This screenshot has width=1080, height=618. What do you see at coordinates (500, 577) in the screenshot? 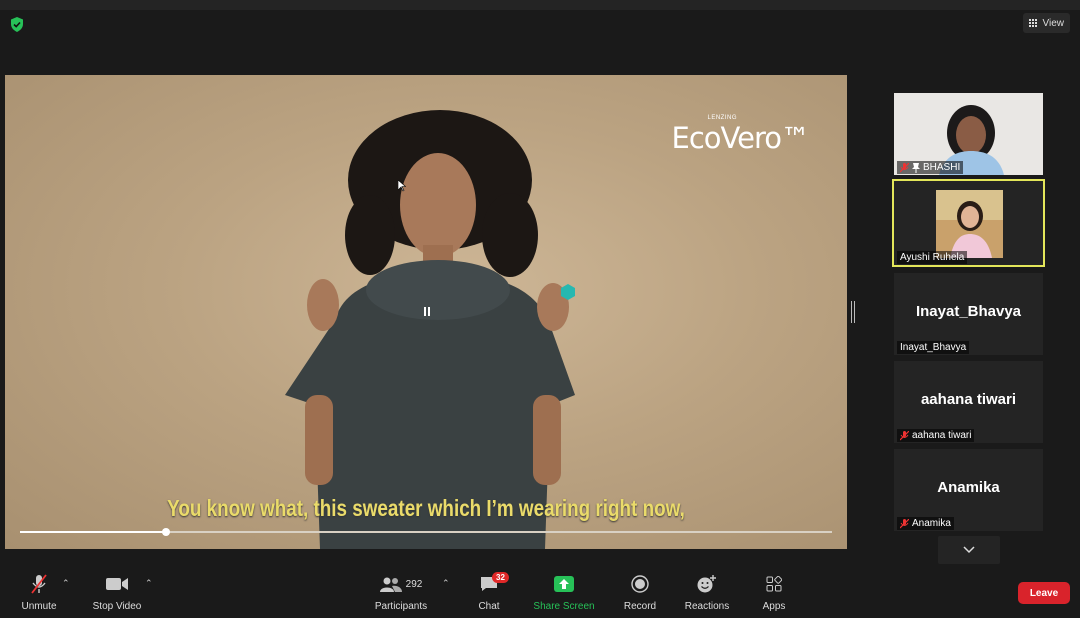
I see `chat-unread-badge: 32` at bounding box center [500, 577].